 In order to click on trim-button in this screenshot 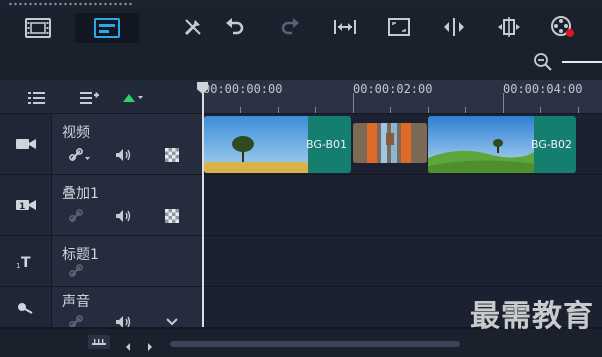, I will do `click(509, 27)`.